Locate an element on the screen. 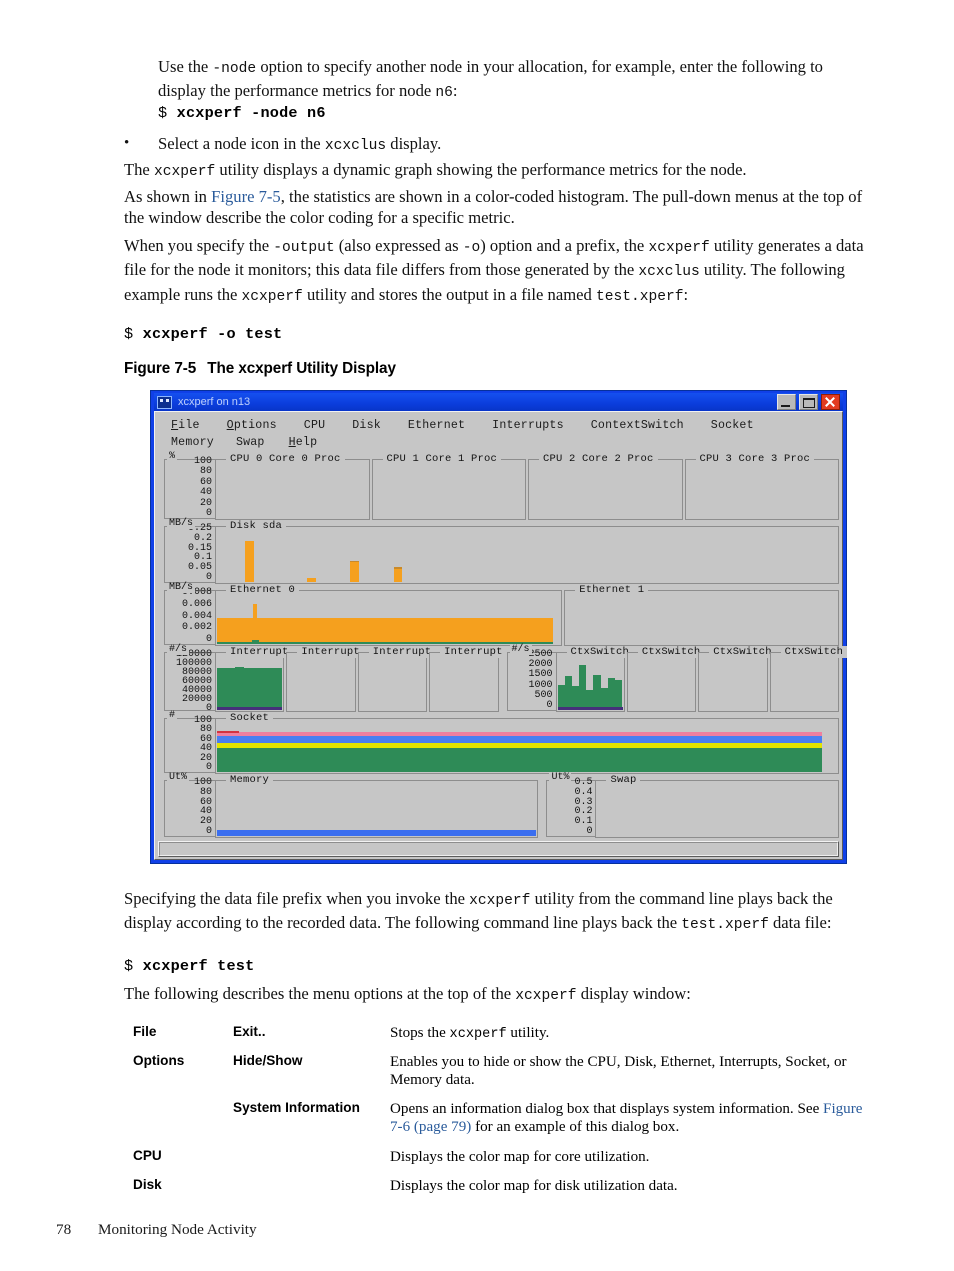 This screenshot has width=954, height=1271. window-title-bar: xcxperf on n13 is located at coordinates (498, 402).